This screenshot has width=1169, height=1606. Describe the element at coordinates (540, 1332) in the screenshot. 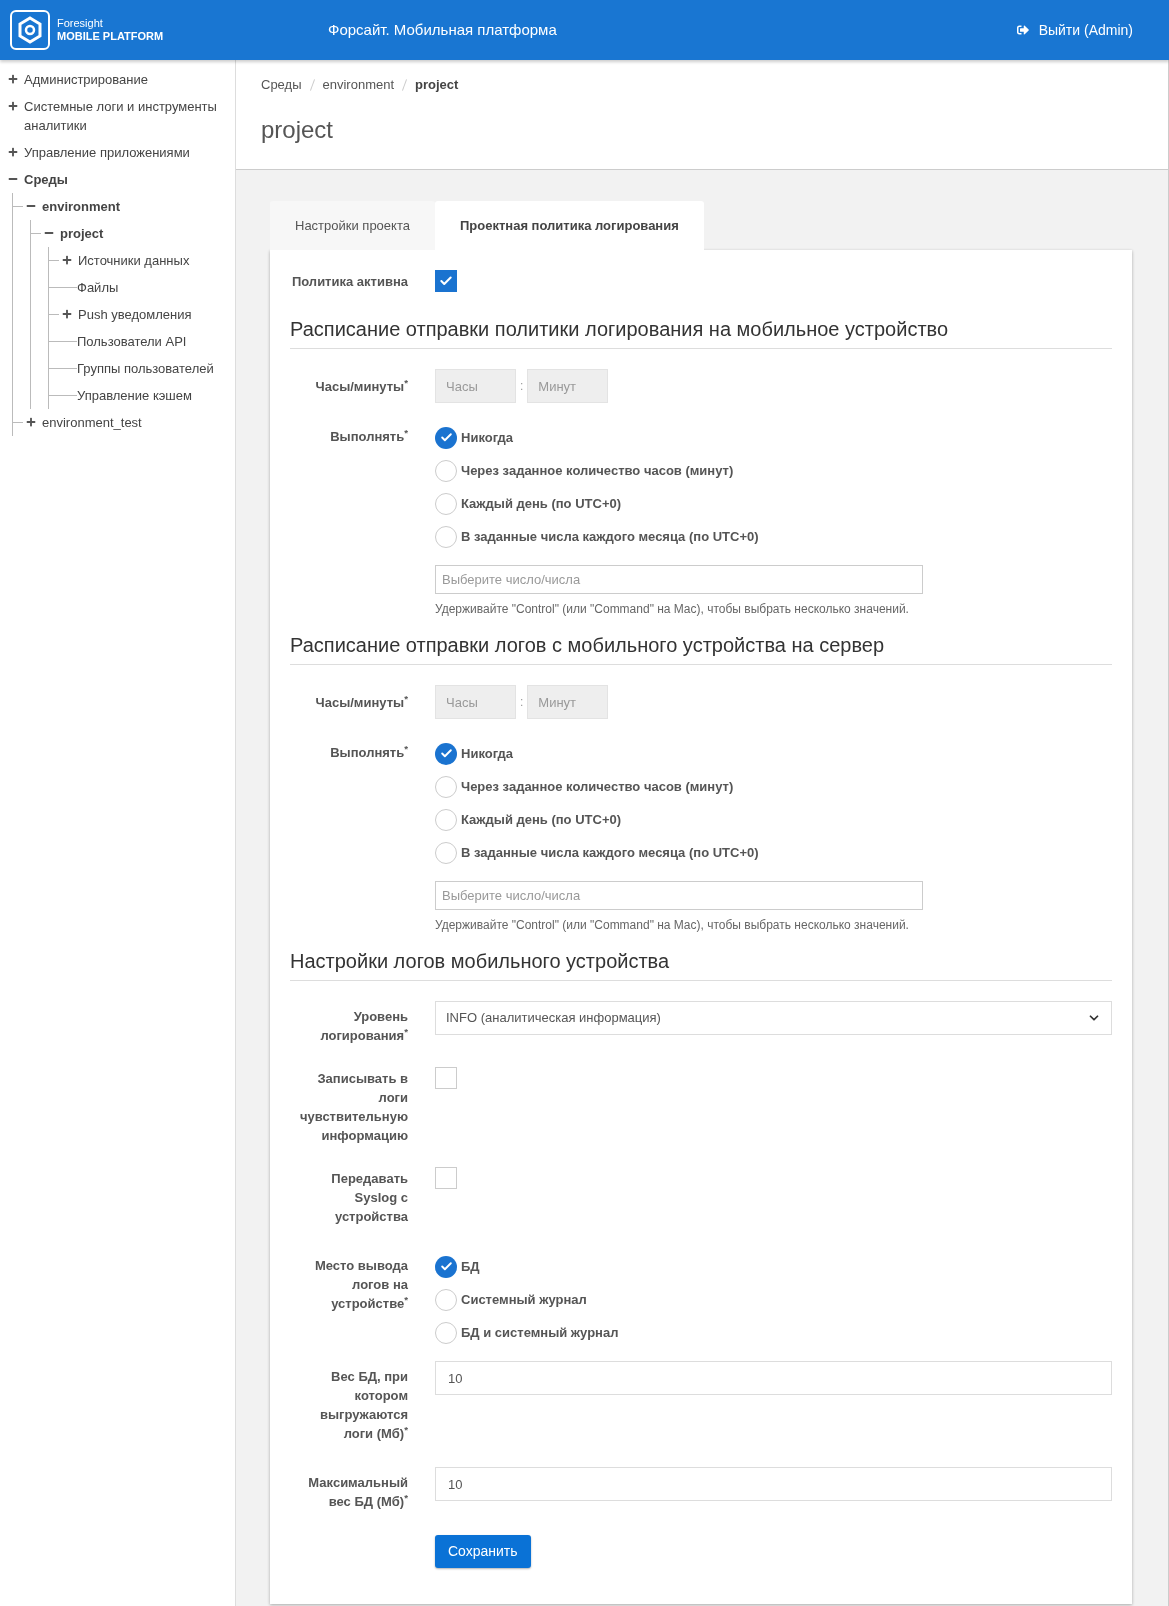

I see `radio-label: БД и системный журнал` at that location.